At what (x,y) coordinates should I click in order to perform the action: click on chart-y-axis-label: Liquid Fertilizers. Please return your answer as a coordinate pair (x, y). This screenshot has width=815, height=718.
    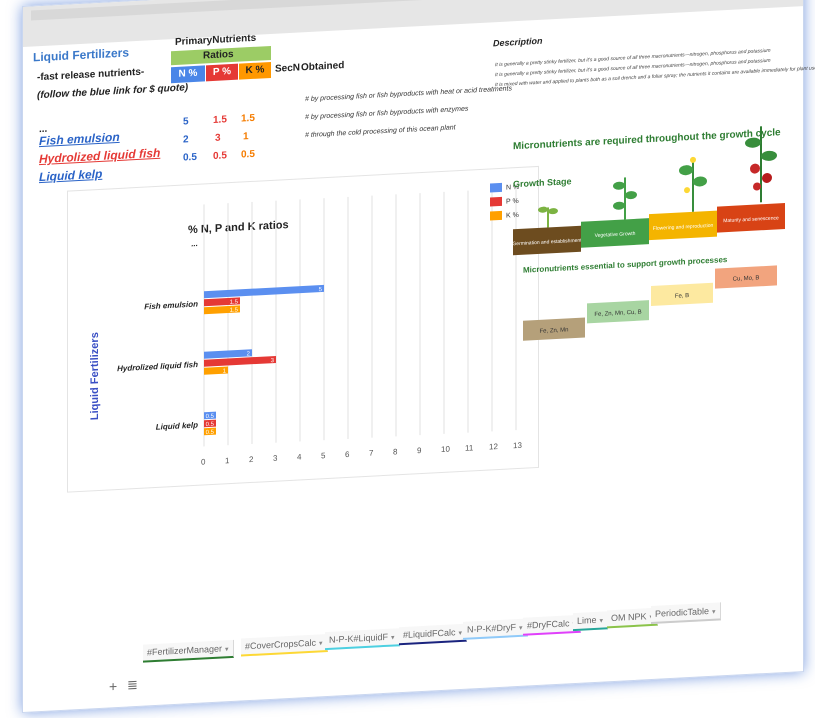
    Looking at the image, I should click on (95, 376).